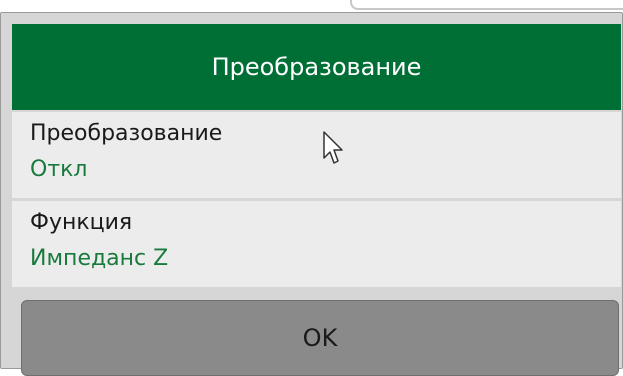 The image size is (623, 376). Describe the element at coordinates (126, 133) in the screenshot. I see `transform-setting-label: Преобразование` at that location.